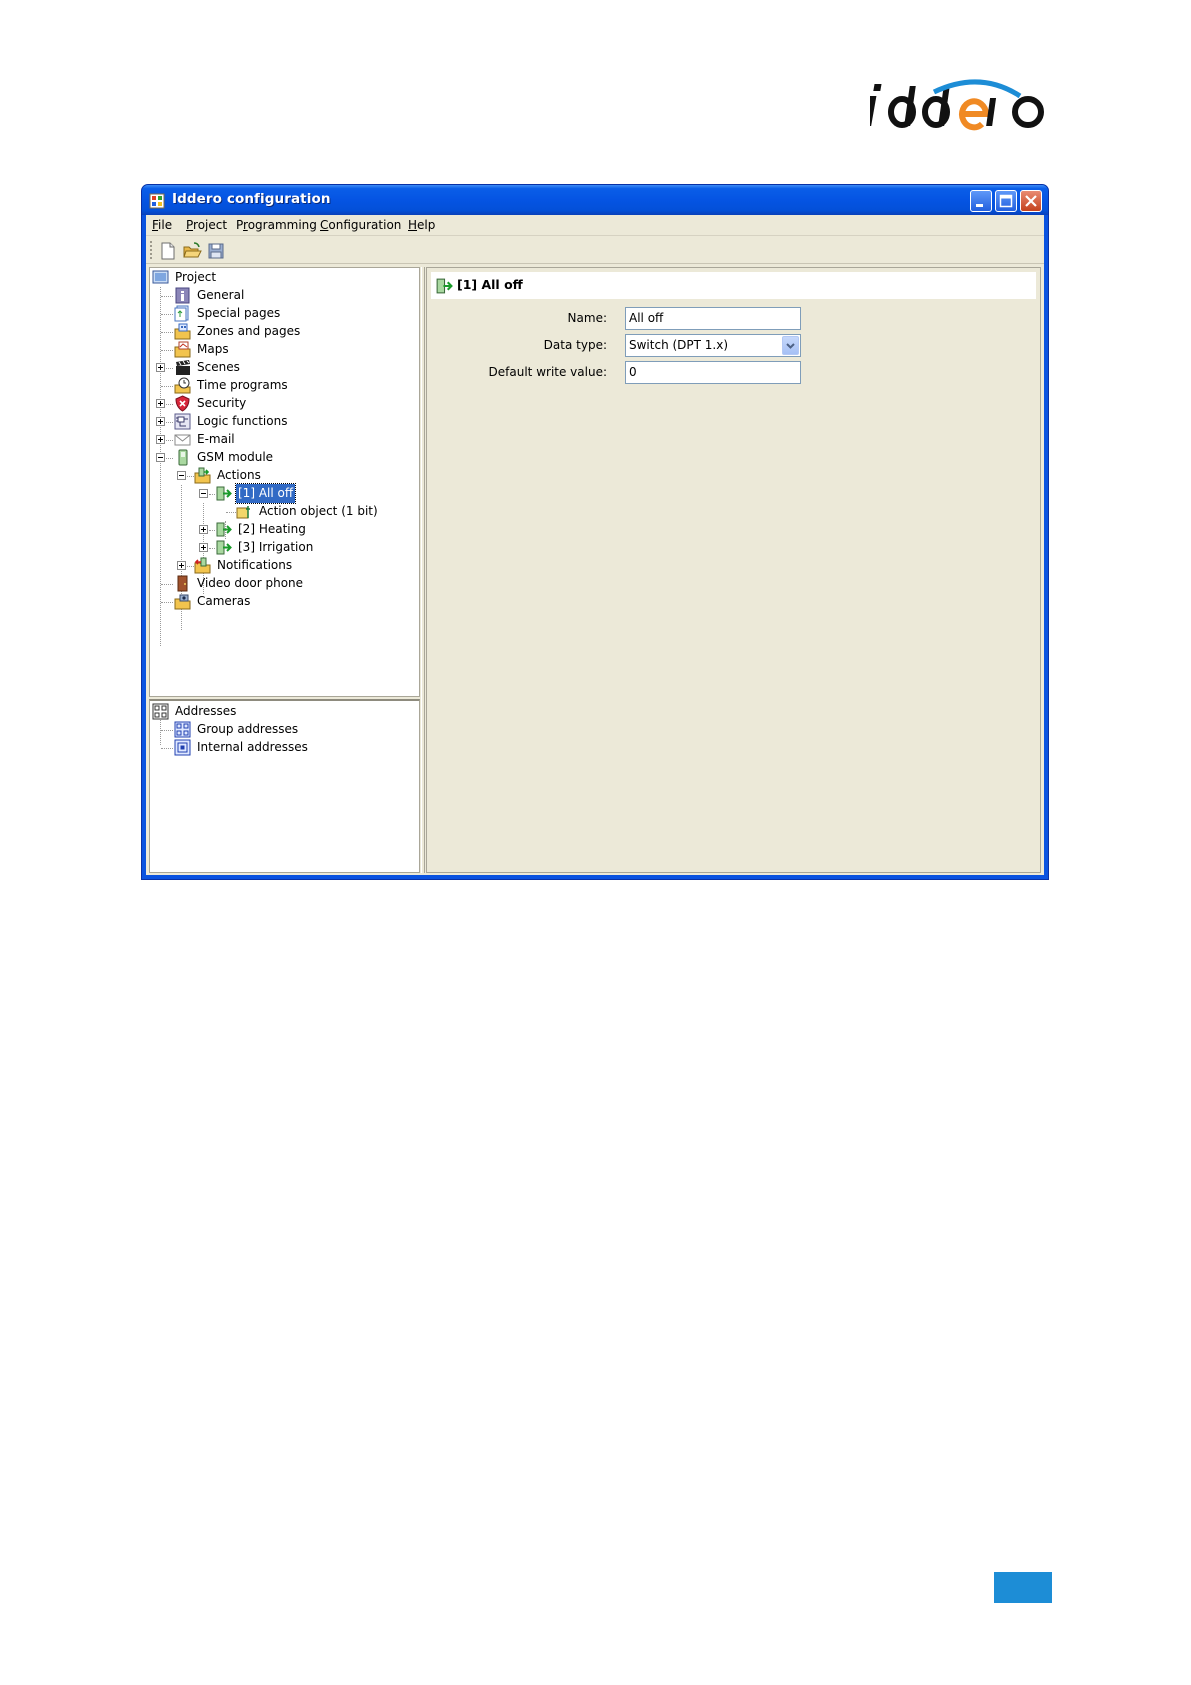 This screenshot has height=1685, width=1191. I want to click on menu-project: Project, so click(206, 225).